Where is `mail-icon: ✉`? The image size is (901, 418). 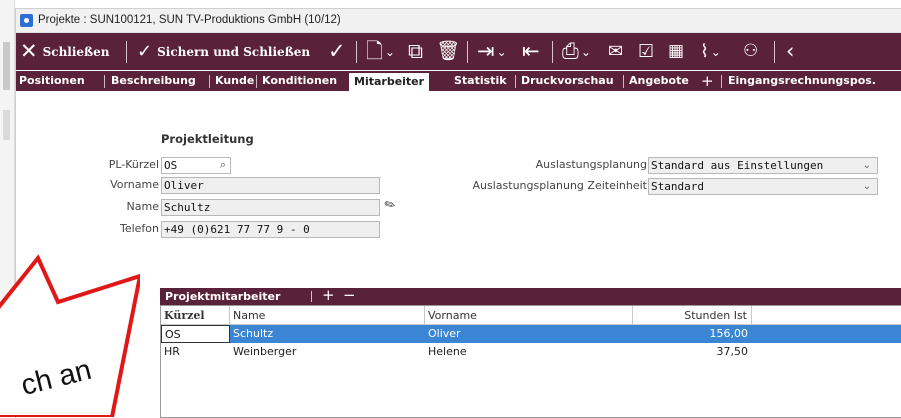
mail-icon: ✉ is located at coordinates (616, 51).